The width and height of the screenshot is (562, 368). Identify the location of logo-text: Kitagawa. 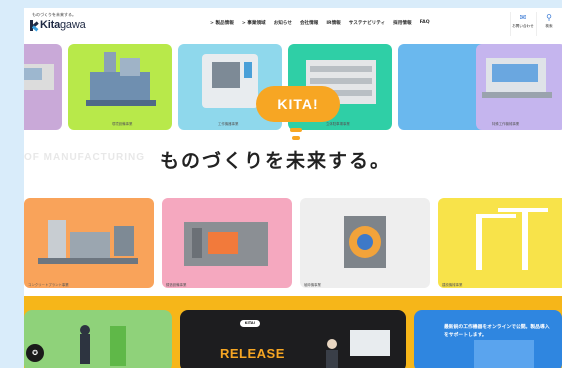
(63, 25).